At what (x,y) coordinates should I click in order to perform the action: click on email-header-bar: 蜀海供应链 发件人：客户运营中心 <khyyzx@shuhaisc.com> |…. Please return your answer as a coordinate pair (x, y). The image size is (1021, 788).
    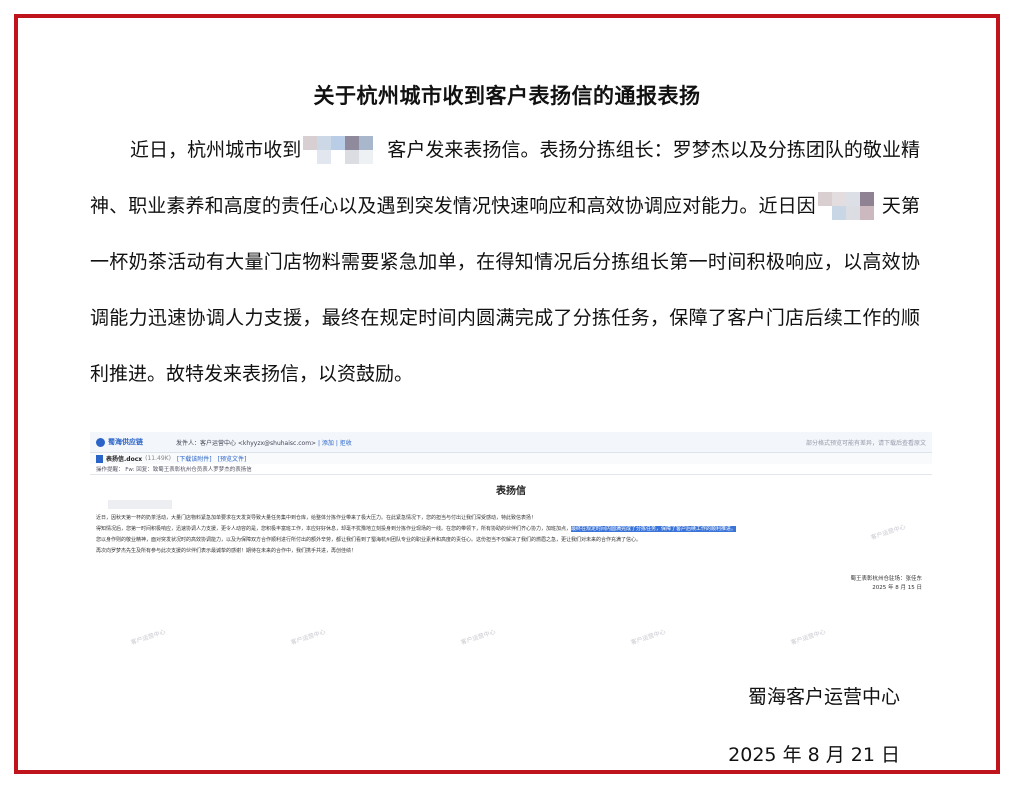
    Looking at the image, I should click on (511, 442).